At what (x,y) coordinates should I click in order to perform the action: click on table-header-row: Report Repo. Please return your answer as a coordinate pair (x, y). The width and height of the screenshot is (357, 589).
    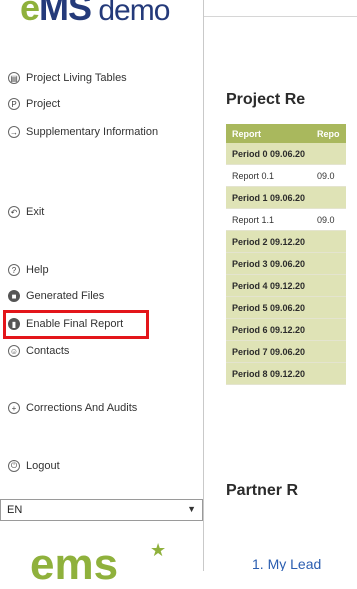
    Looking at the image, I should click on (286, 133).